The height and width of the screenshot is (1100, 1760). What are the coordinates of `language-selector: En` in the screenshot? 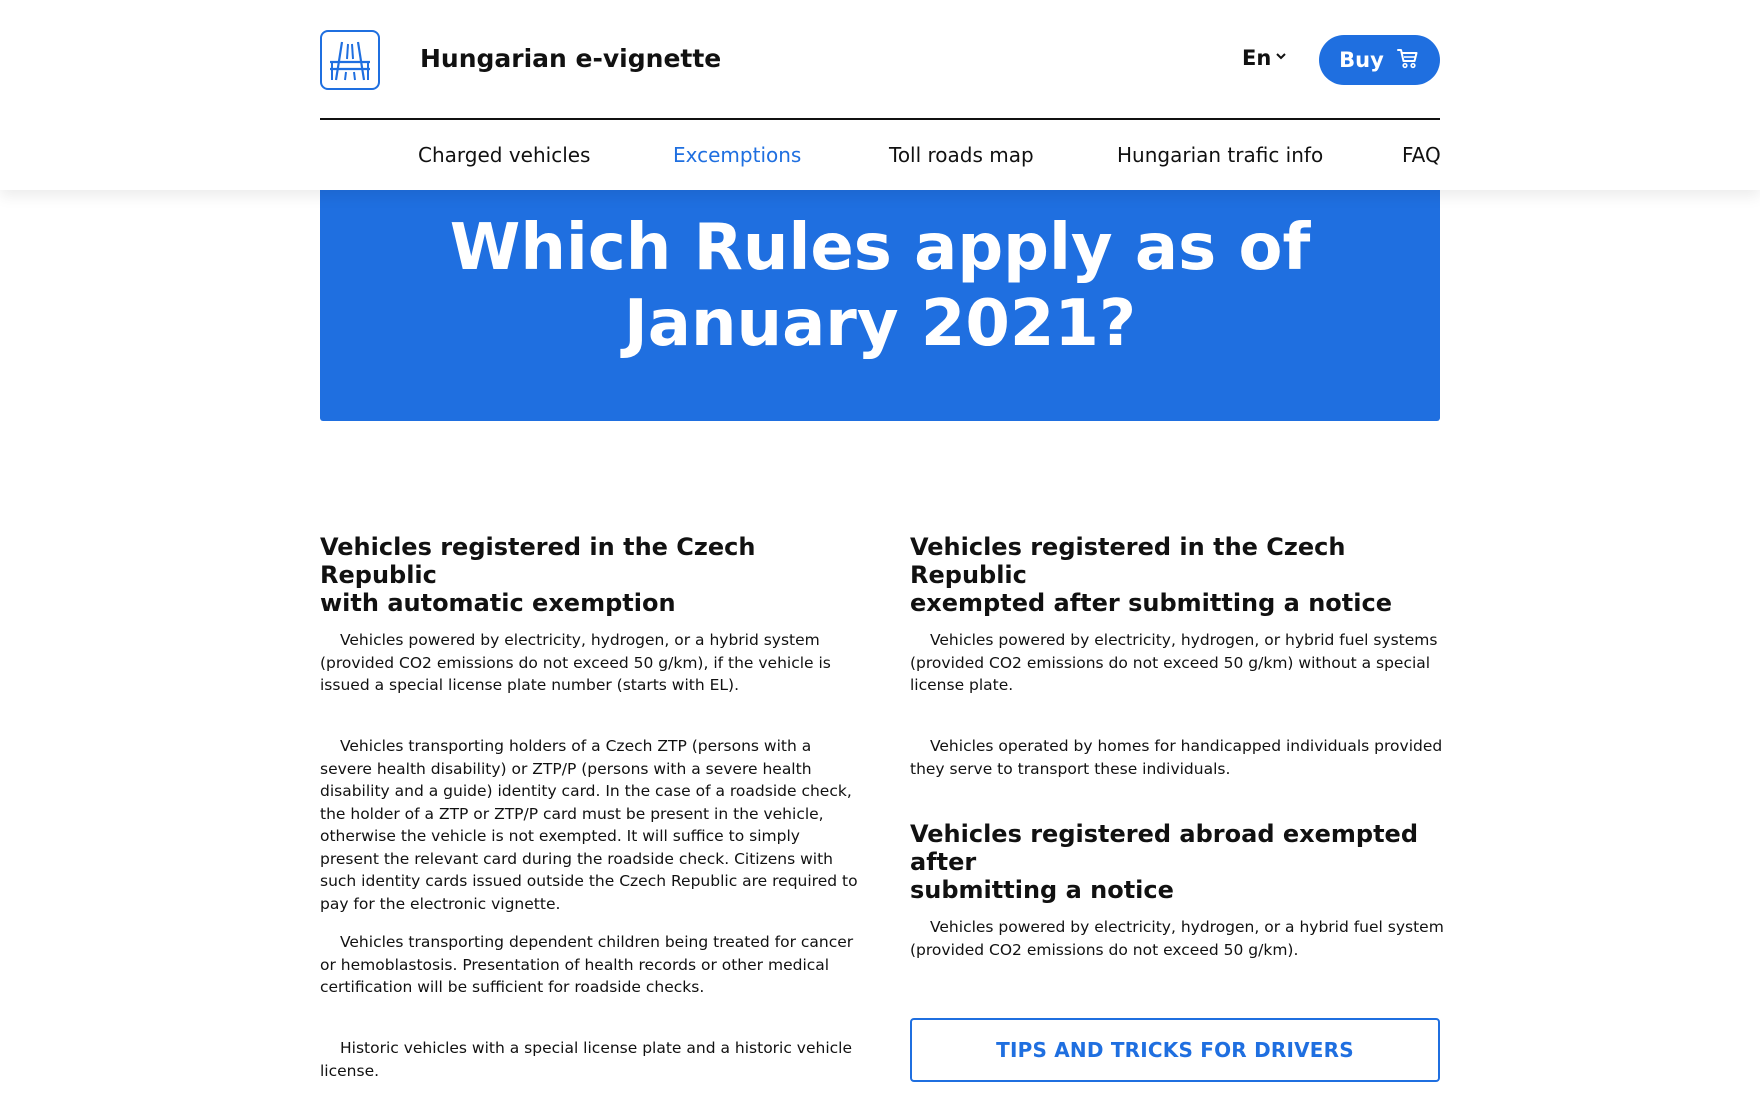 It's located at (1264, 58).